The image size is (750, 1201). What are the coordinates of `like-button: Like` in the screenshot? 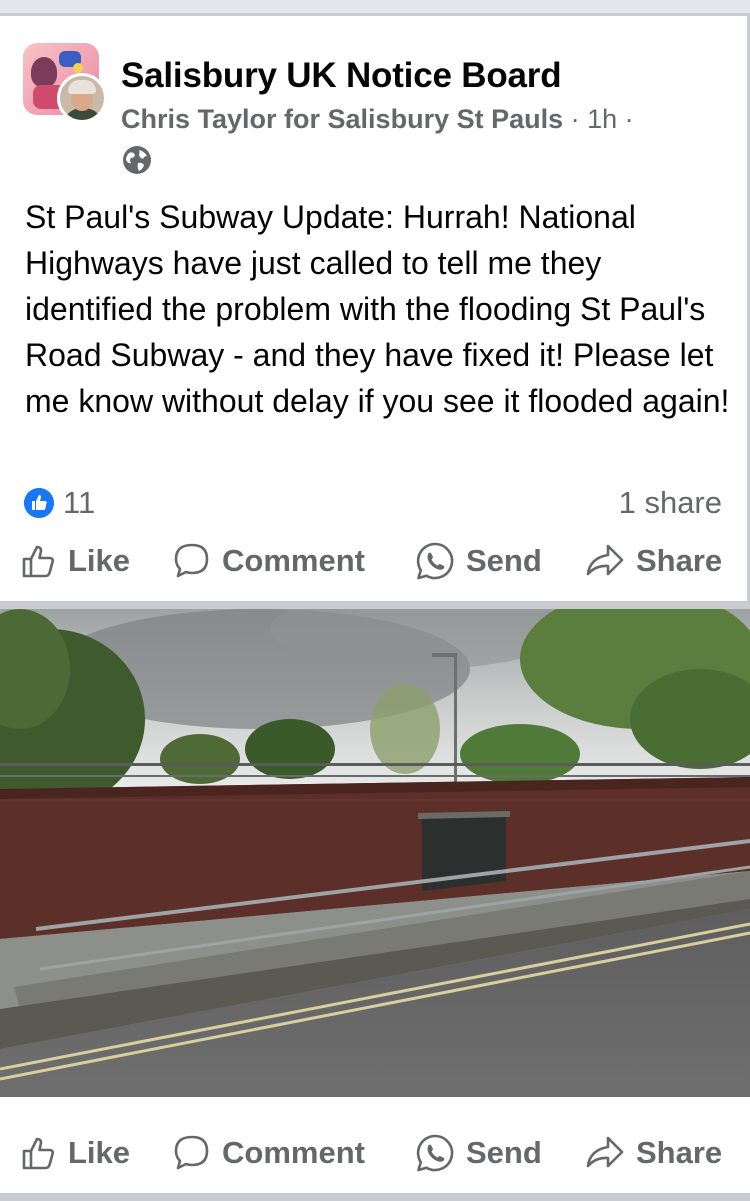 It's located at (75, 561).